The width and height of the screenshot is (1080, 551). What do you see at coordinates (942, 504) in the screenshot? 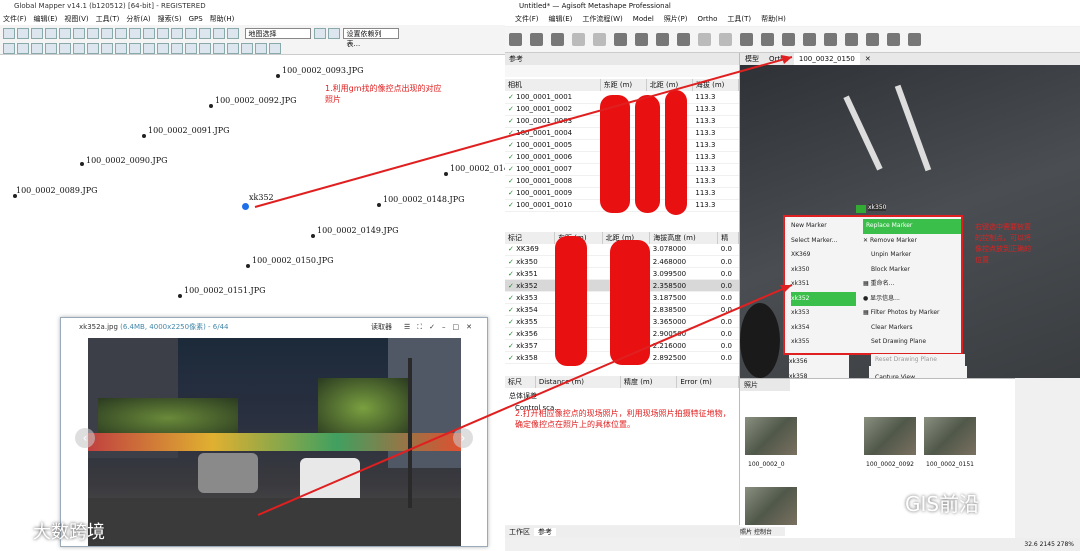
I see `watermark: GIS前沿` at bounding box center [942, 504].